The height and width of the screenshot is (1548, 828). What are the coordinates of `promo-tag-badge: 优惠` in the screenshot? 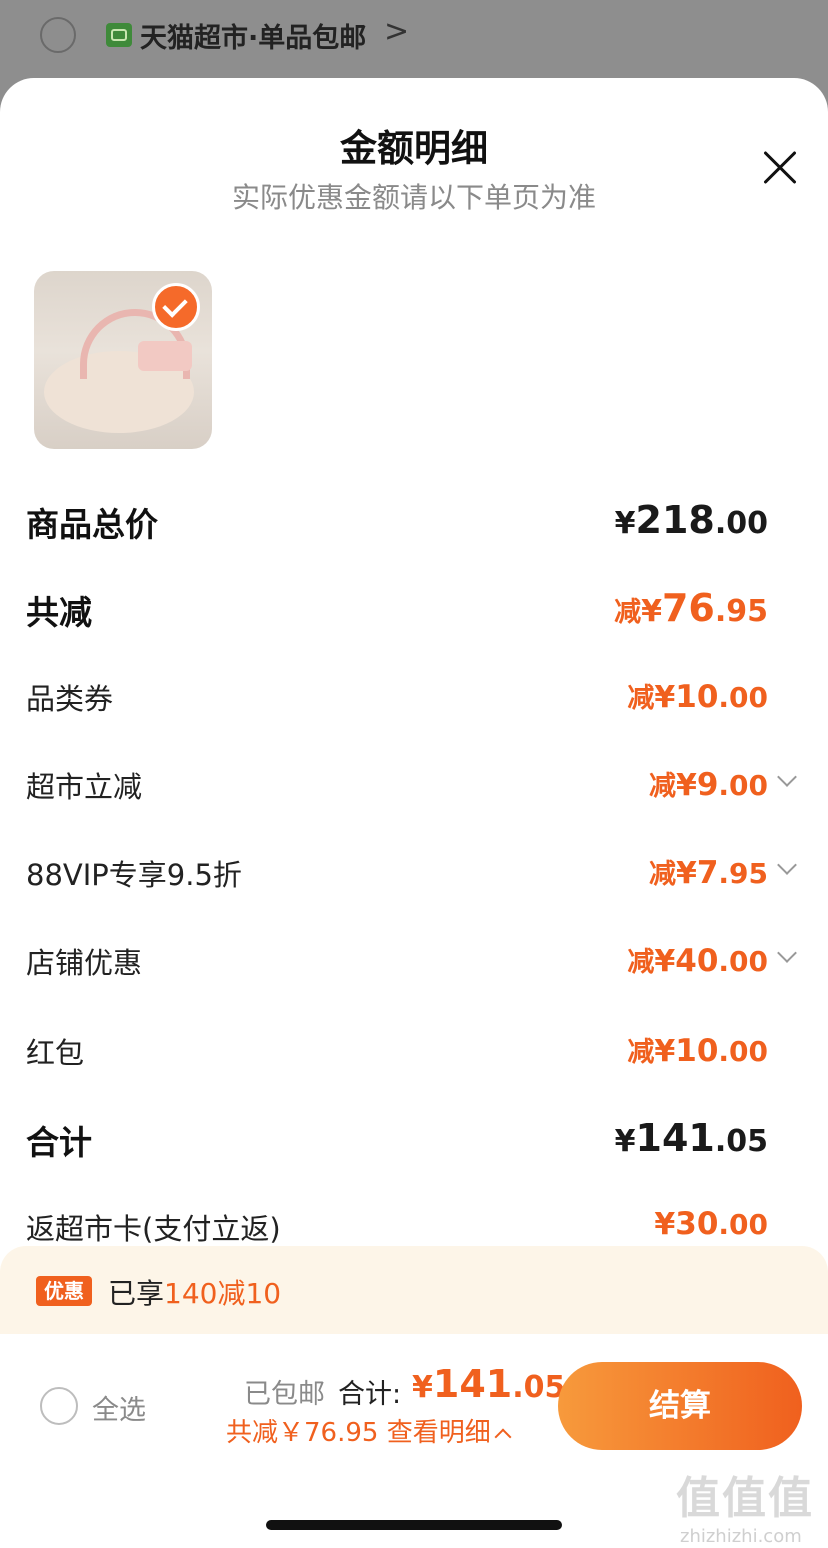 It's located at (64, 1291).